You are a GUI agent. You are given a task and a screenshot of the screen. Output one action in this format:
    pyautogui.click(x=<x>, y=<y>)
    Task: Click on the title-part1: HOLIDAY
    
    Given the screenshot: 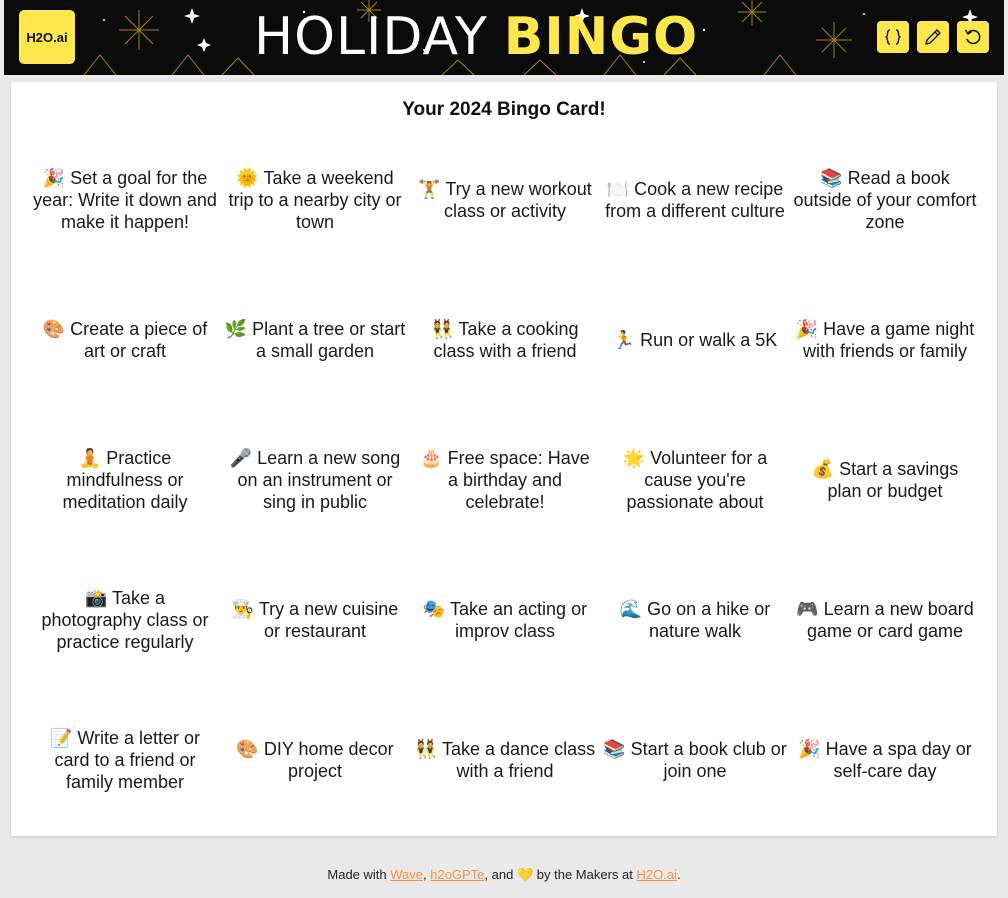 What is the action you would take?
    pyautogui.click(x=371, y=37)
    